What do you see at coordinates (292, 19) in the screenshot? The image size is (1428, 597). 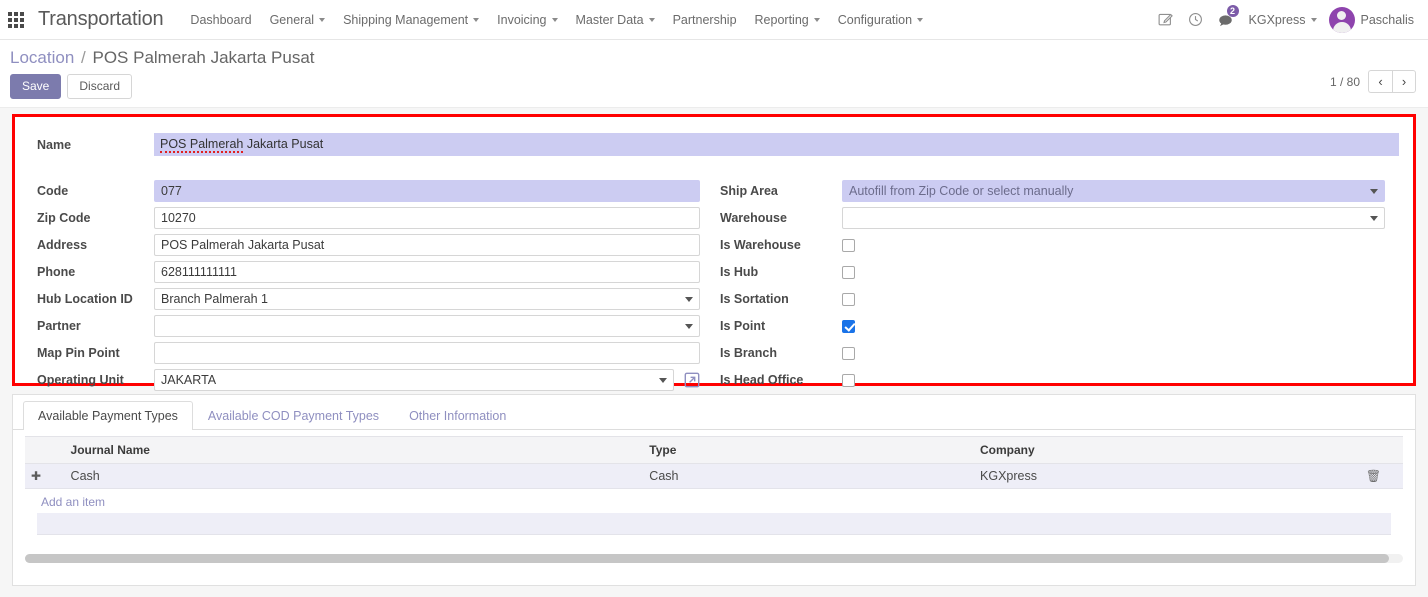 I see `menu-label: General` at bounding box center [292, 19].